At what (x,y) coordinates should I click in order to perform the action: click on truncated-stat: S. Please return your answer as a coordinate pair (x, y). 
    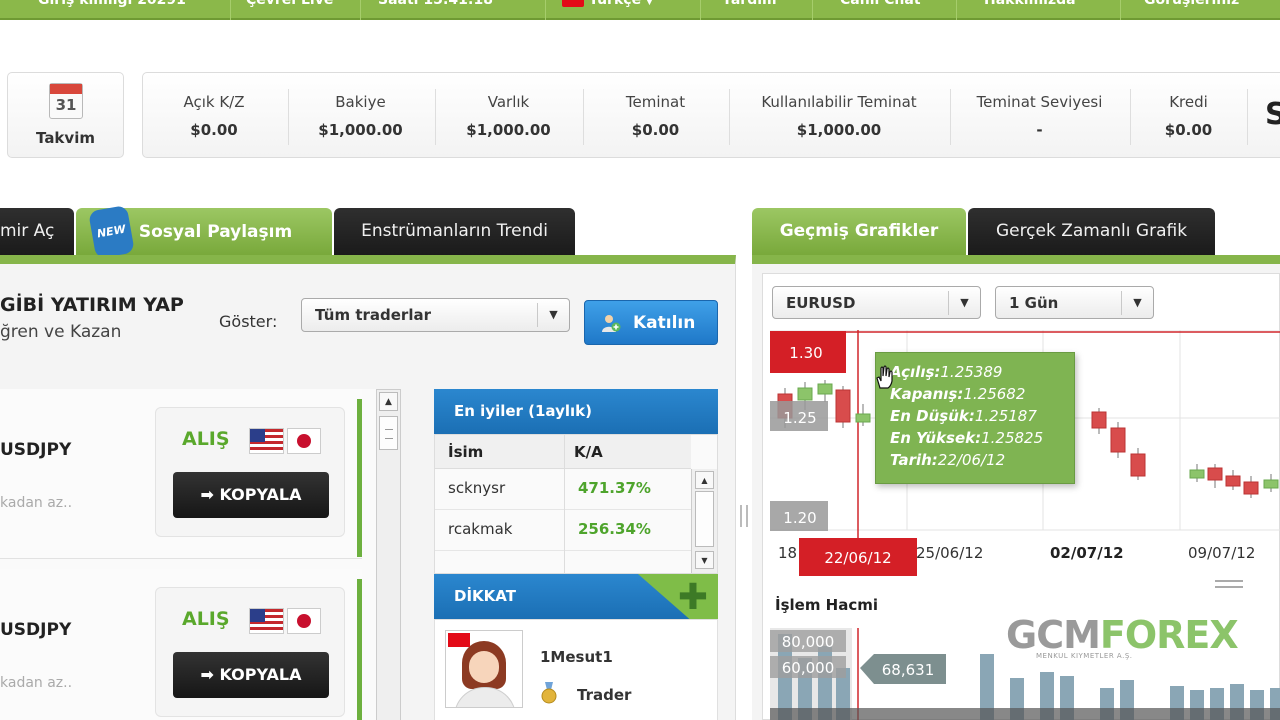
    Looking at the image, I should click on (1272, 114).